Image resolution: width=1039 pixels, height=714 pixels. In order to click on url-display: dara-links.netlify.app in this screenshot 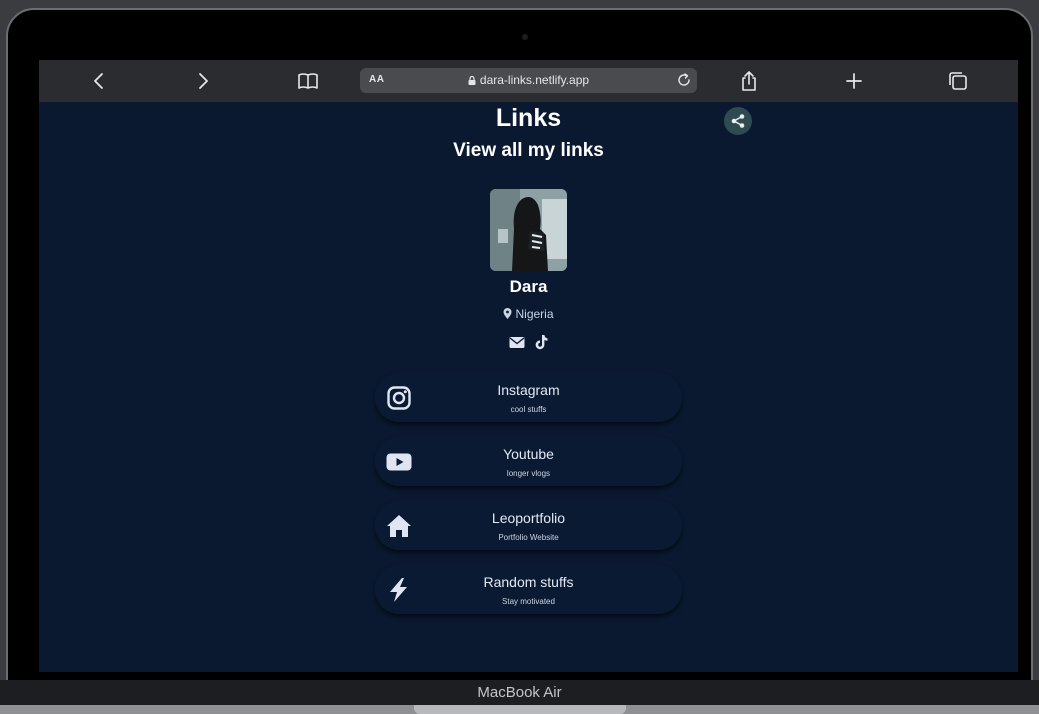, I will do `click(528, 80)`.